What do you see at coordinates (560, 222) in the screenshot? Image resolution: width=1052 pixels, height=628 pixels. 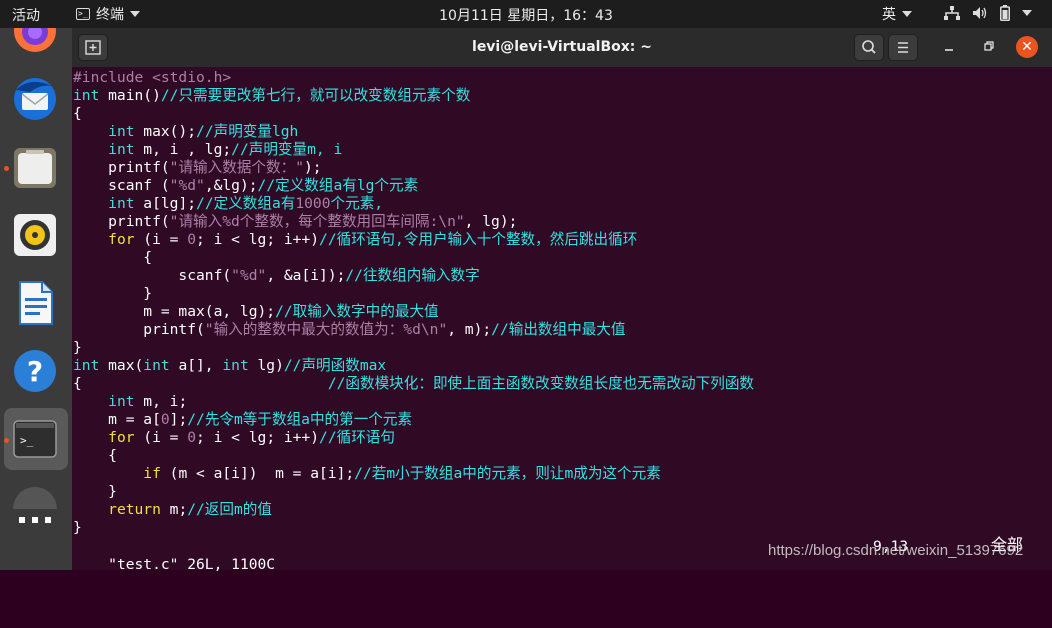 I see `code-line: printf("请输入%d个整数，每个整数用回车间隔:\n", lg);` at bounding box center [560, 222].